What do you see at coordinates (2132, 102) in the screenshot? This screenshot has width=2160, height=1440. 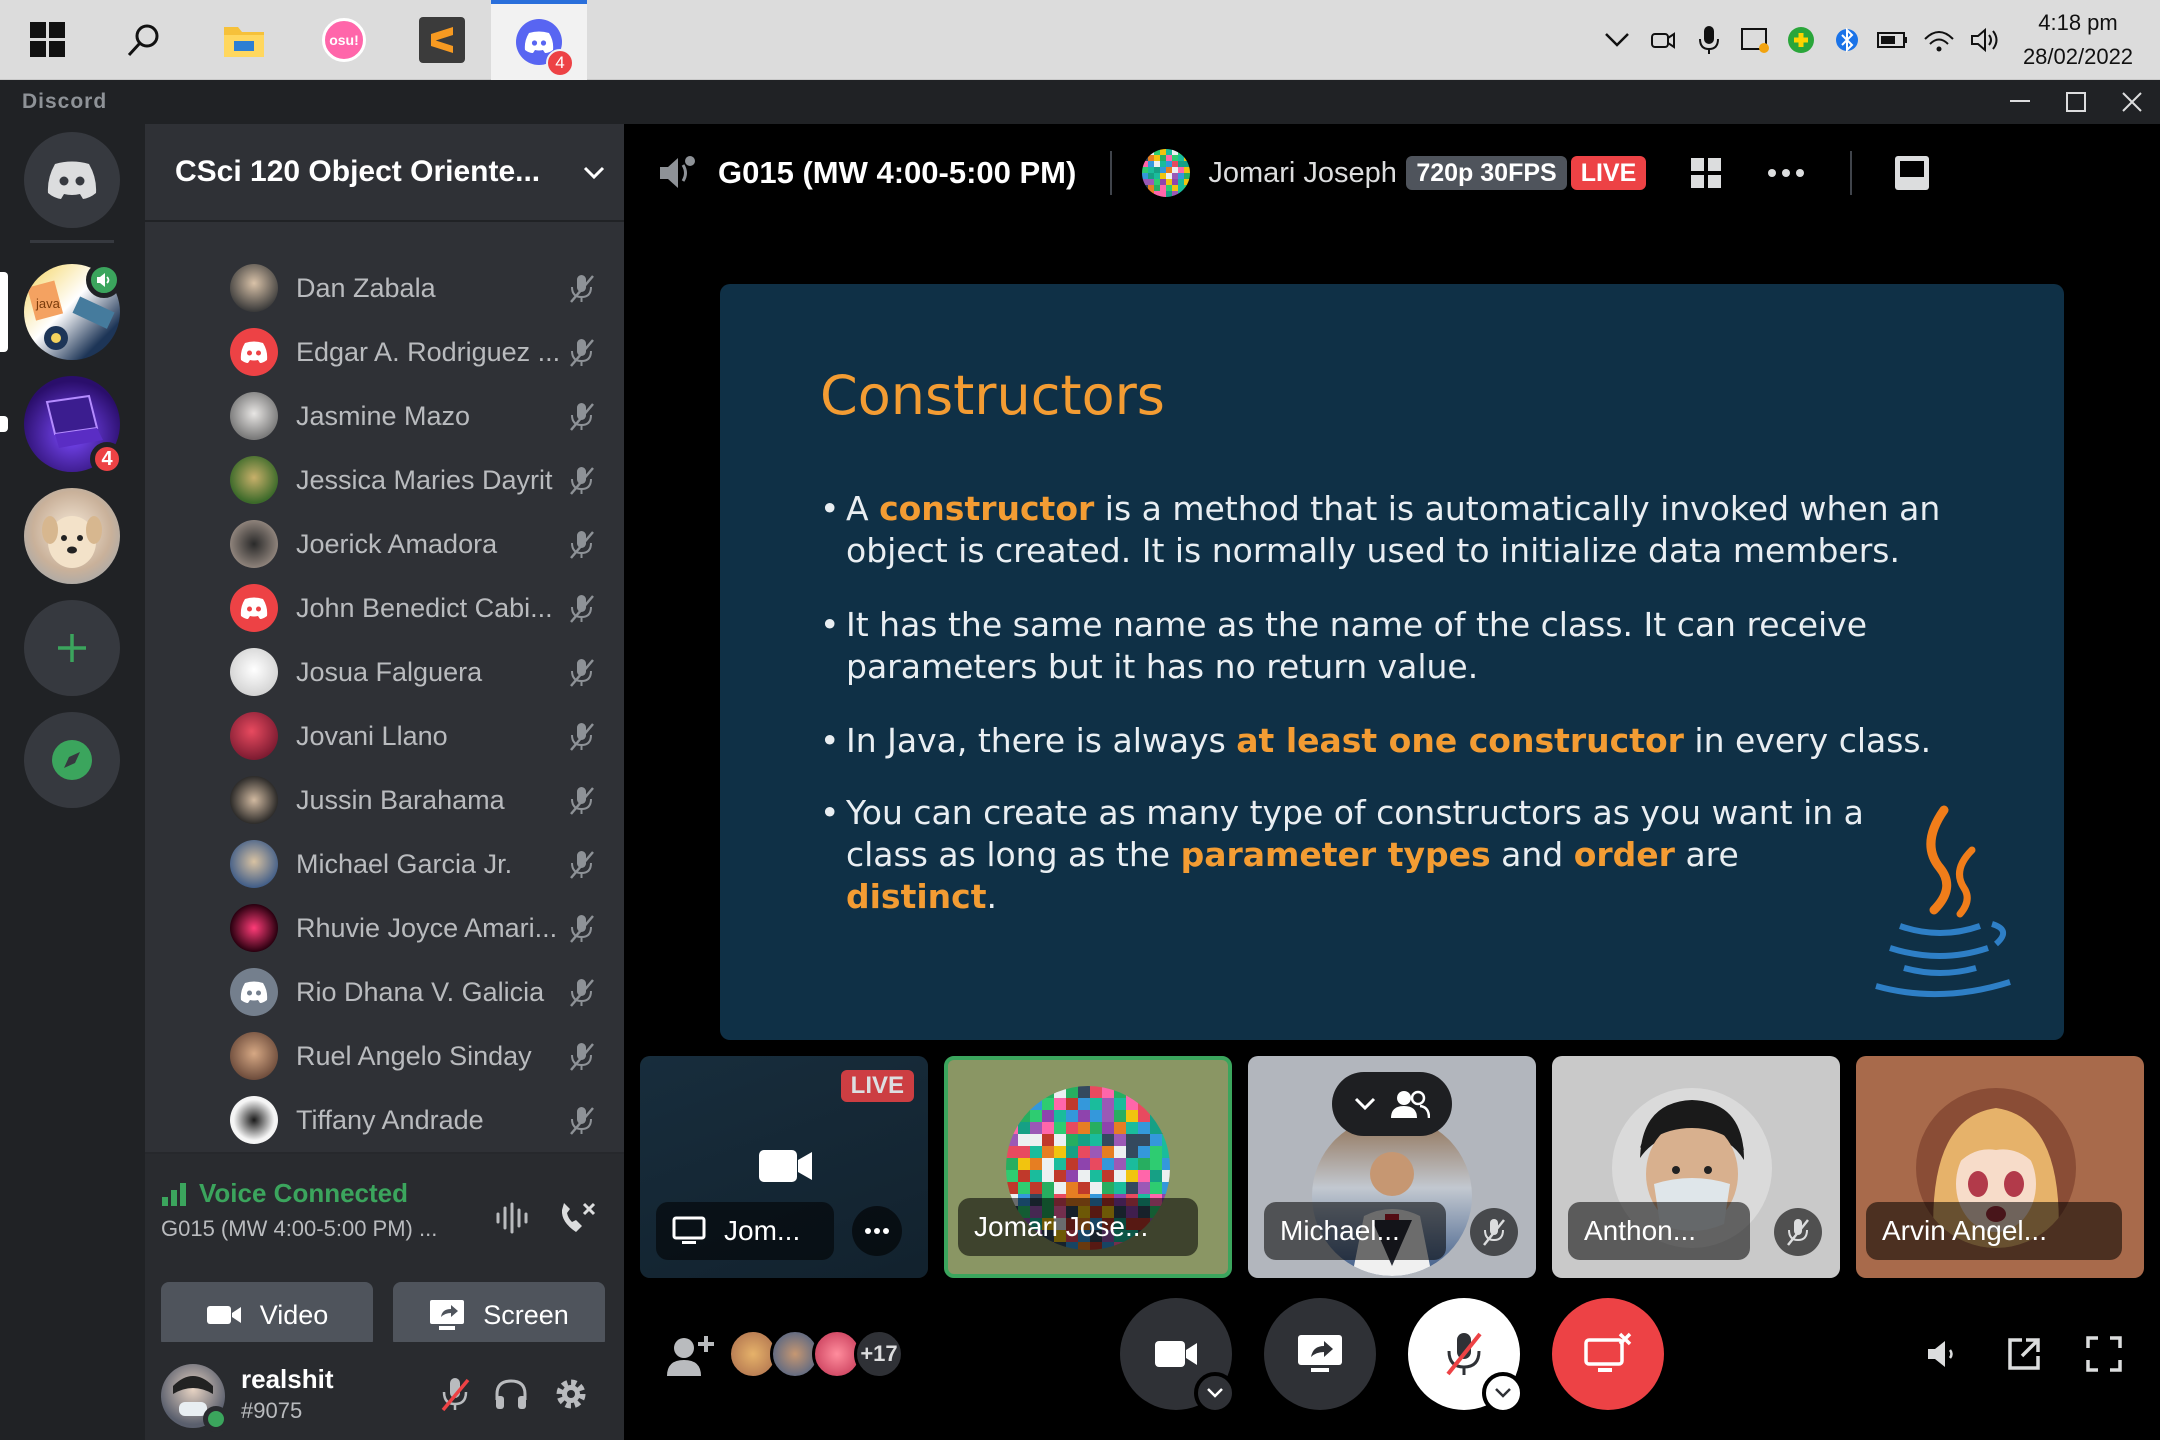 I see `close-button` at bounding box center [2132, 102].